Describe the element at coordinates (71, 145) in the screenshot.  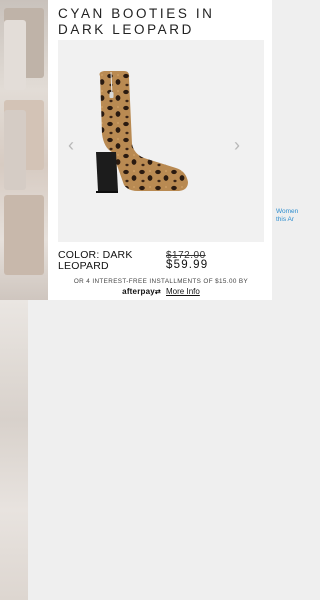
I see `chevron-left-icon: ‹` at that location.